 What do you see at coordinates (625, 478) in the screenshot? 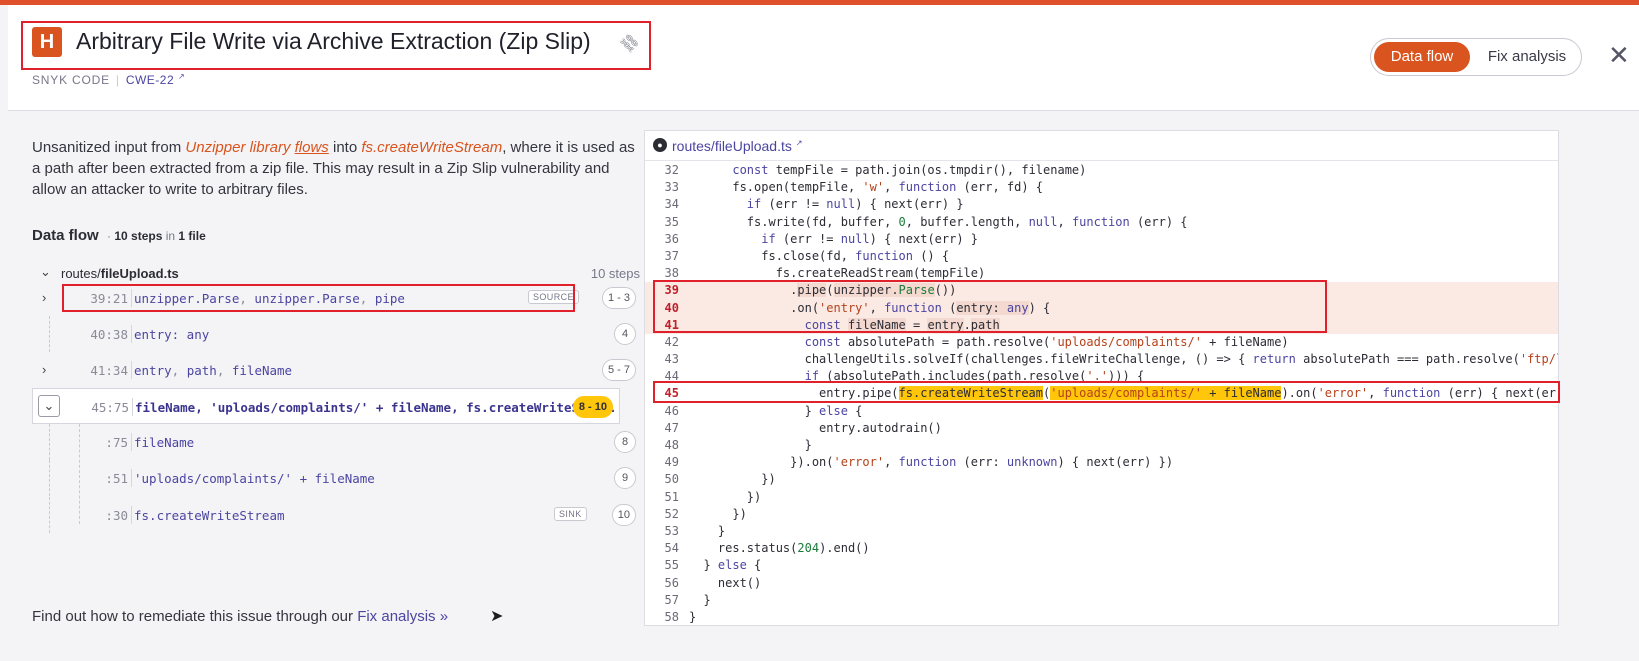
I see `step-number: 9` at bounding box center [625, 478].